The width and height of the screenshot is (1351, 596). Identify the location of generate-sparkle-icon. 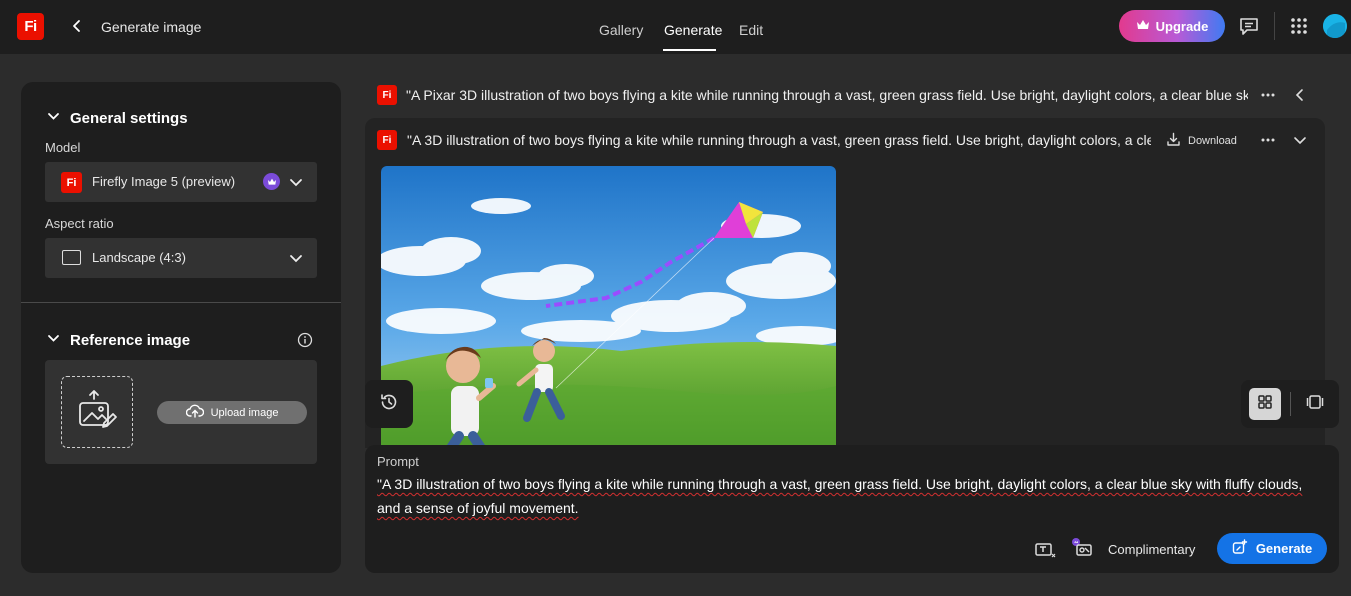
(1240, 548).